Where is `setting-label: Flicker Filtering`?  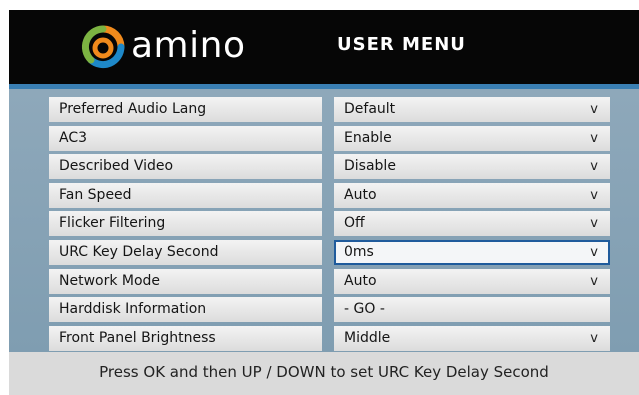 setting-label: Flicker Filtering is located at coordinates (185, 224).